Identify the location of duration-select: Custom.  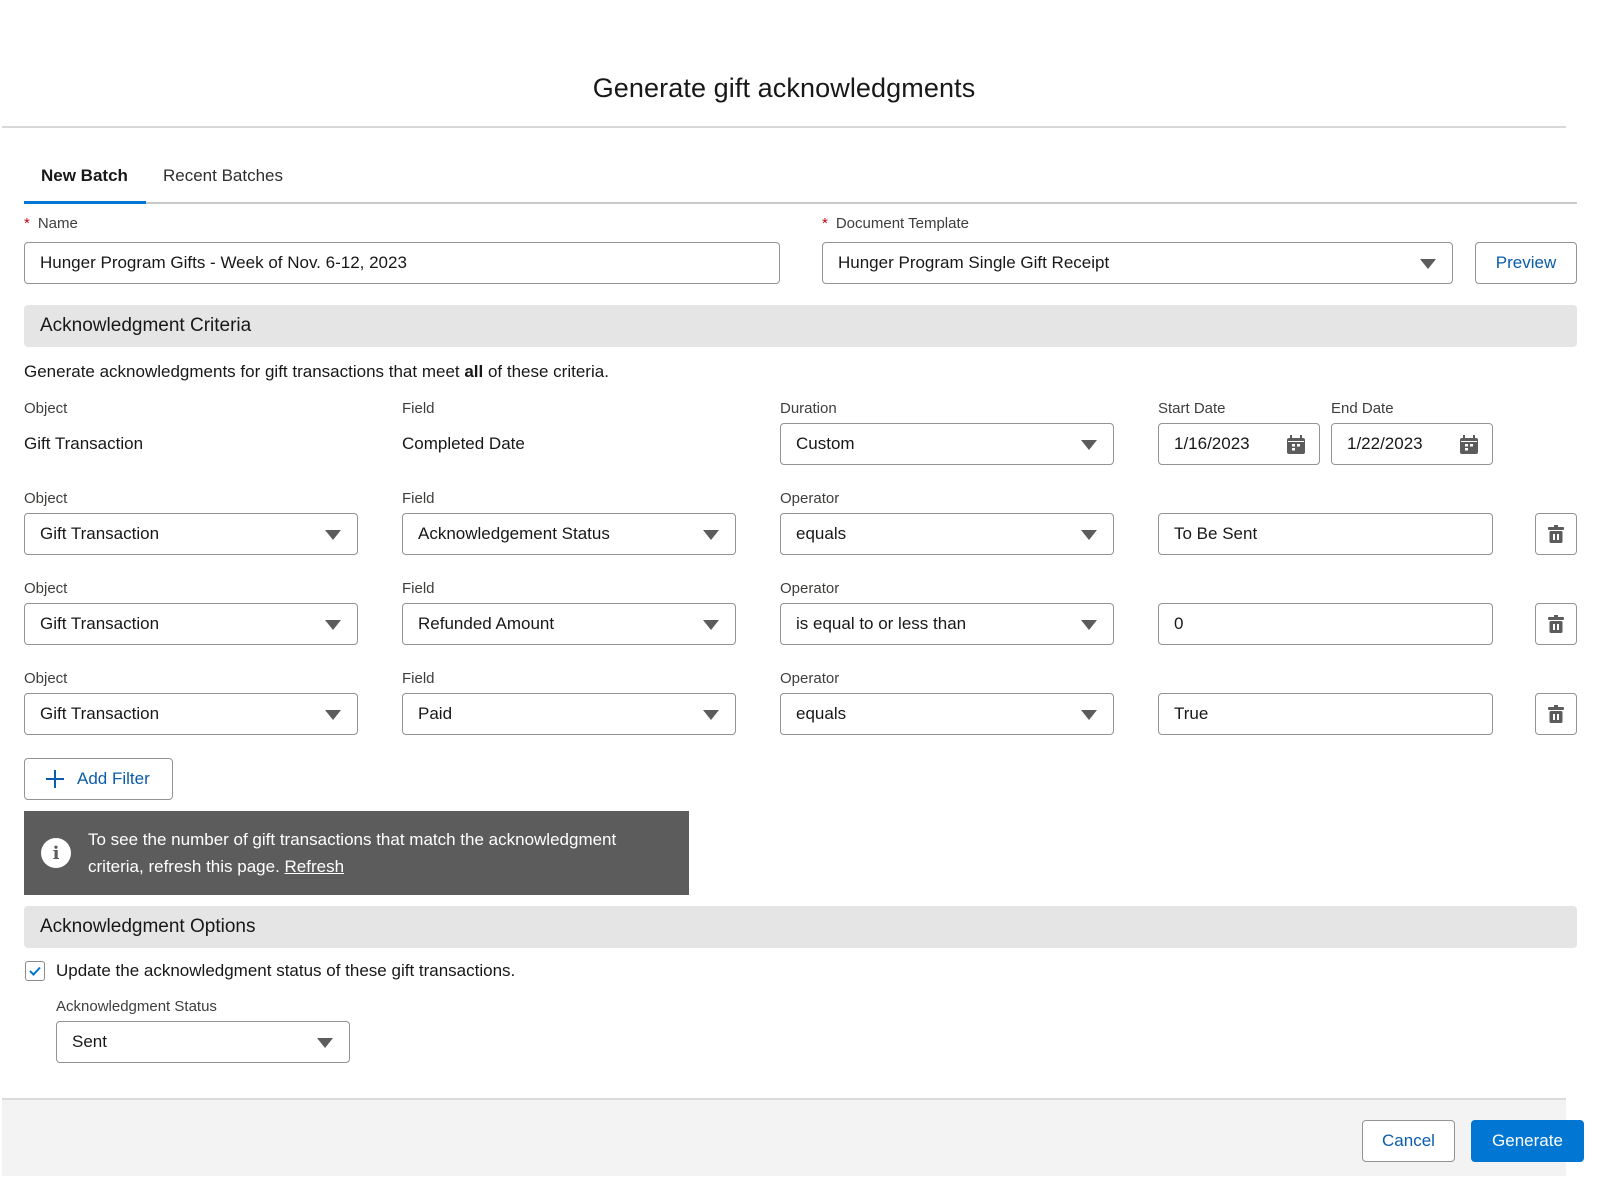
(947, 444).